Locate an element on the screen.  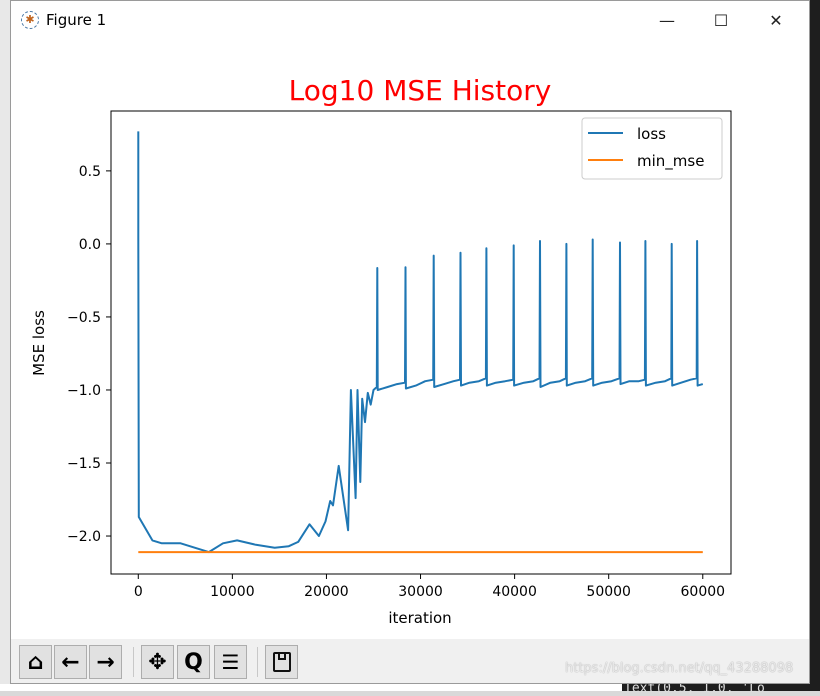
legend: loss min_mse is located at coordinates (652, 148).